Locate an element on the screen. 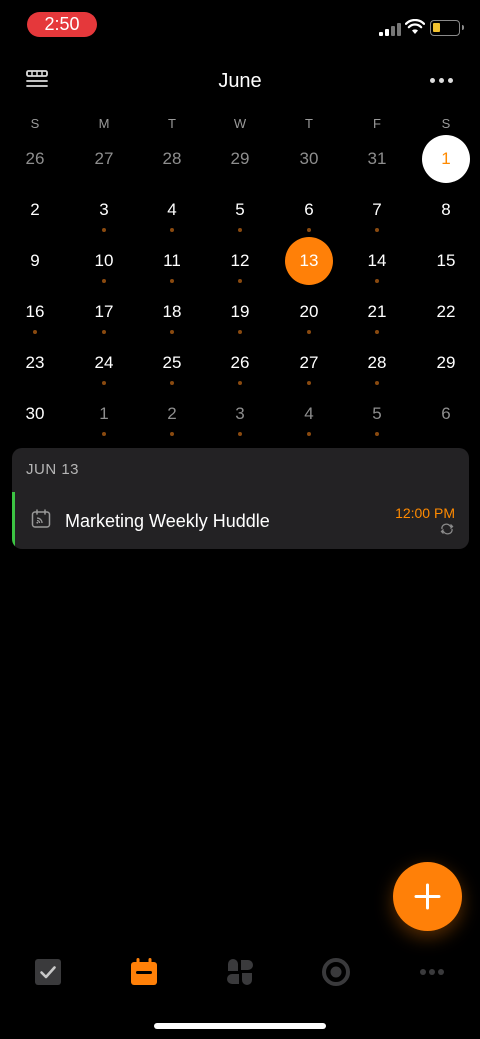  day-number: 23 is located at coordinates (35, 362).